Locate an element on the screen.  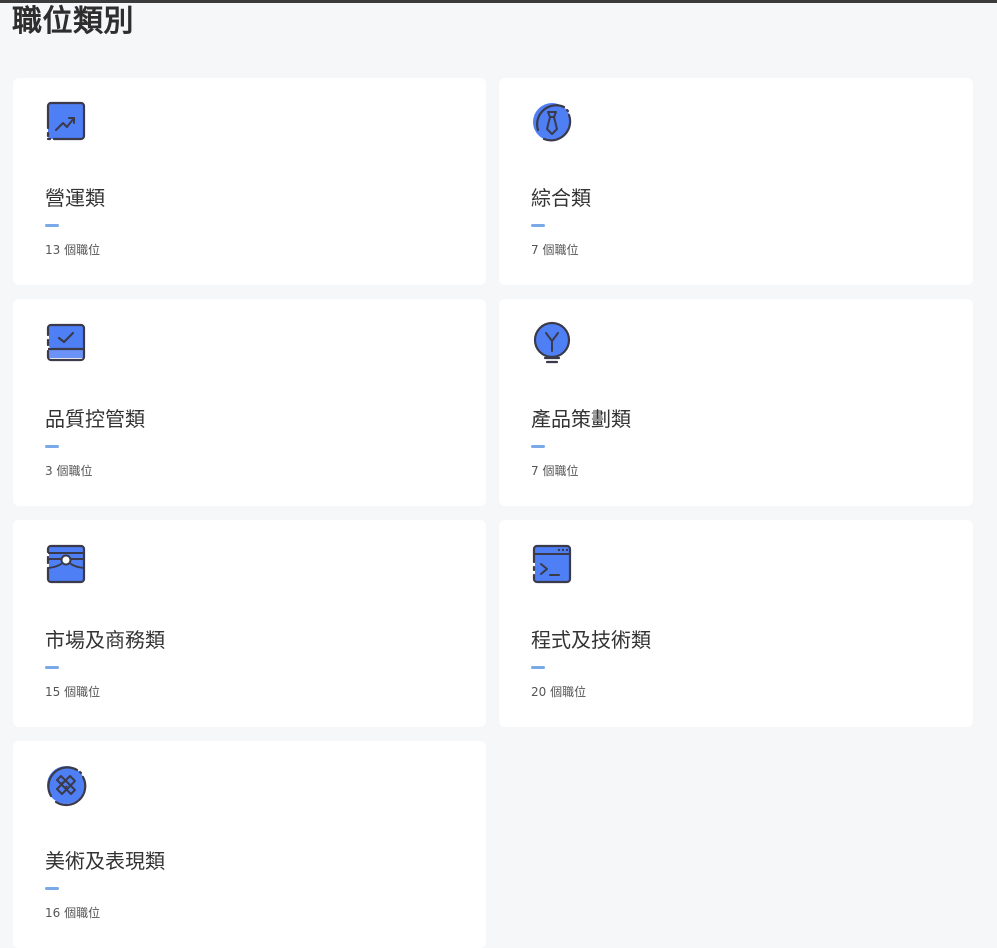
category-title: 產品策劃類 is located at coordinates (581, 419).